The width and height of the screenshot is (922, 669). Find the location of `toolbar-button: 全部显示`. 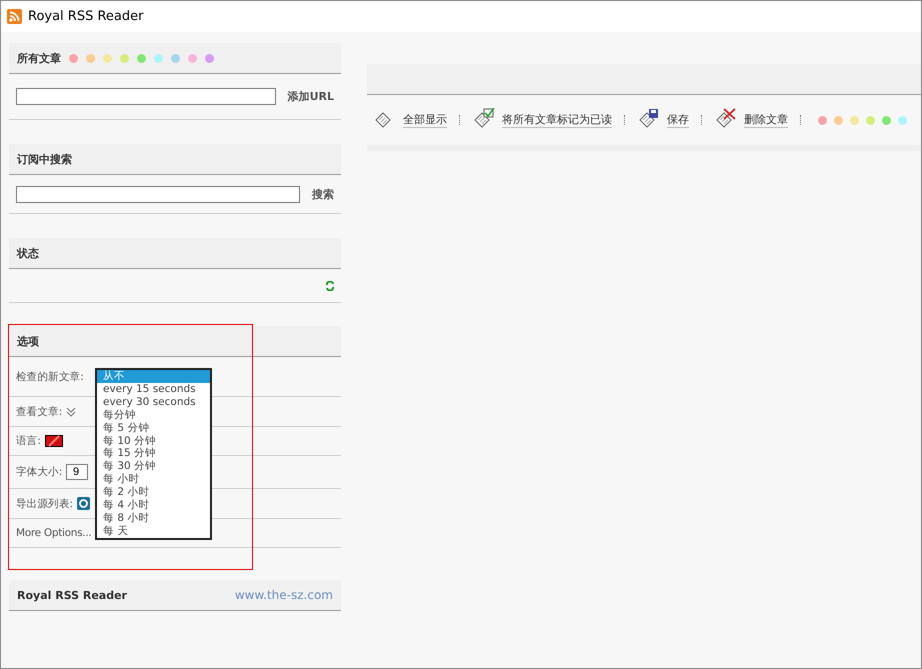

toolbar-button: 全部显示 is located at coordinates (410, 120).